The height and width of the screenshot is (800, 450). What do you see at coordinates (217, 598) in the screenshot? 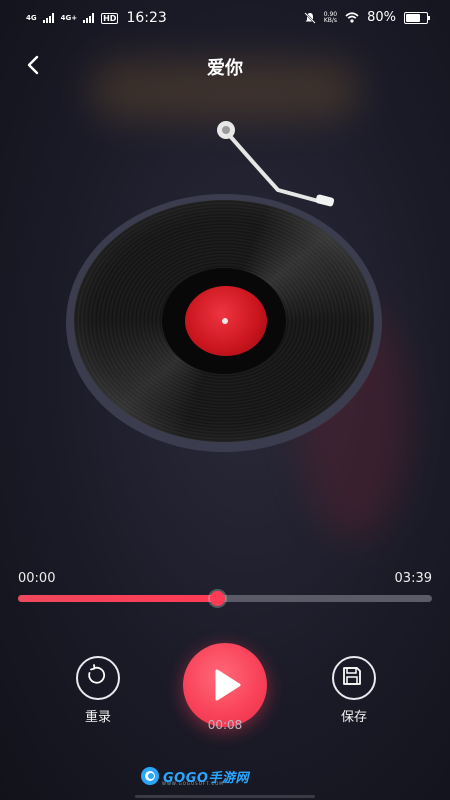
I see `progress-thumb` at bounding box center [217, 598].